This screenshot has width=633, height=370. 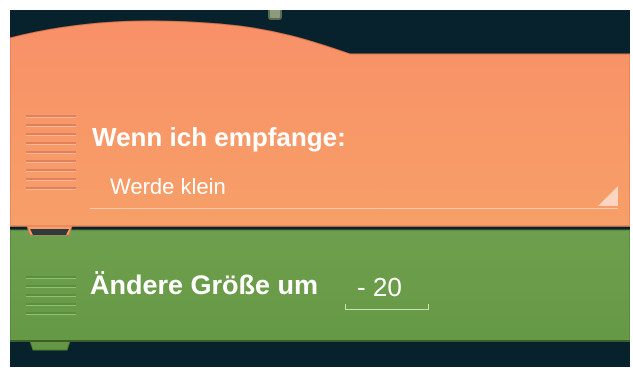 I want to click on size-change-input: - 20, so click(x=387, y=288).